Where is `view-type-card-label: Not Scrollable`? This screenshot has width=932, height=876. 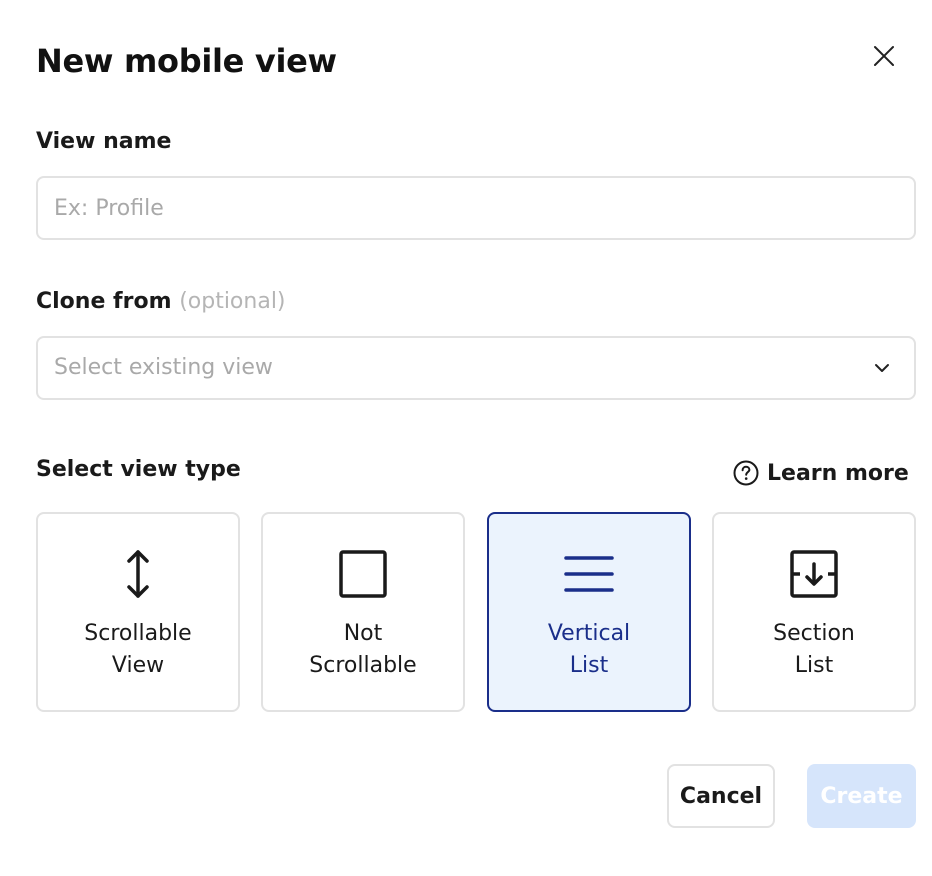 view-type-card-label: Not Scrollable is located at coordinates (363, 650).